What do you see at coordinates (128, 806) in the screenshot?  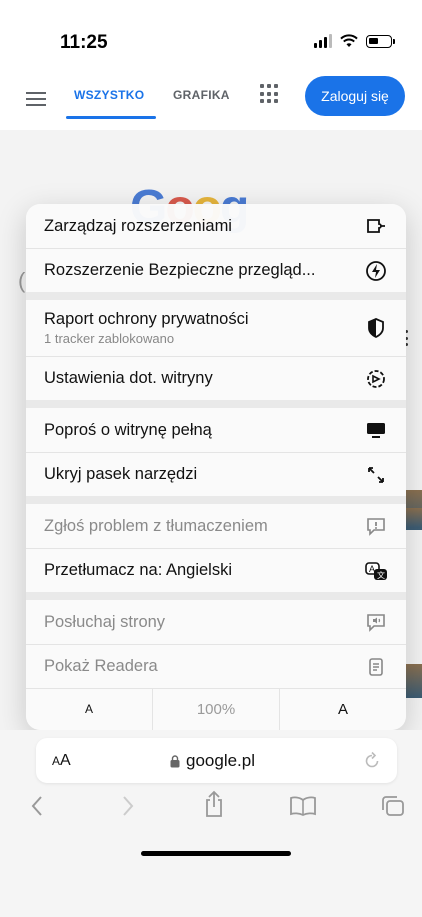 I see `forward-icon` at bounding box center [128, 806].